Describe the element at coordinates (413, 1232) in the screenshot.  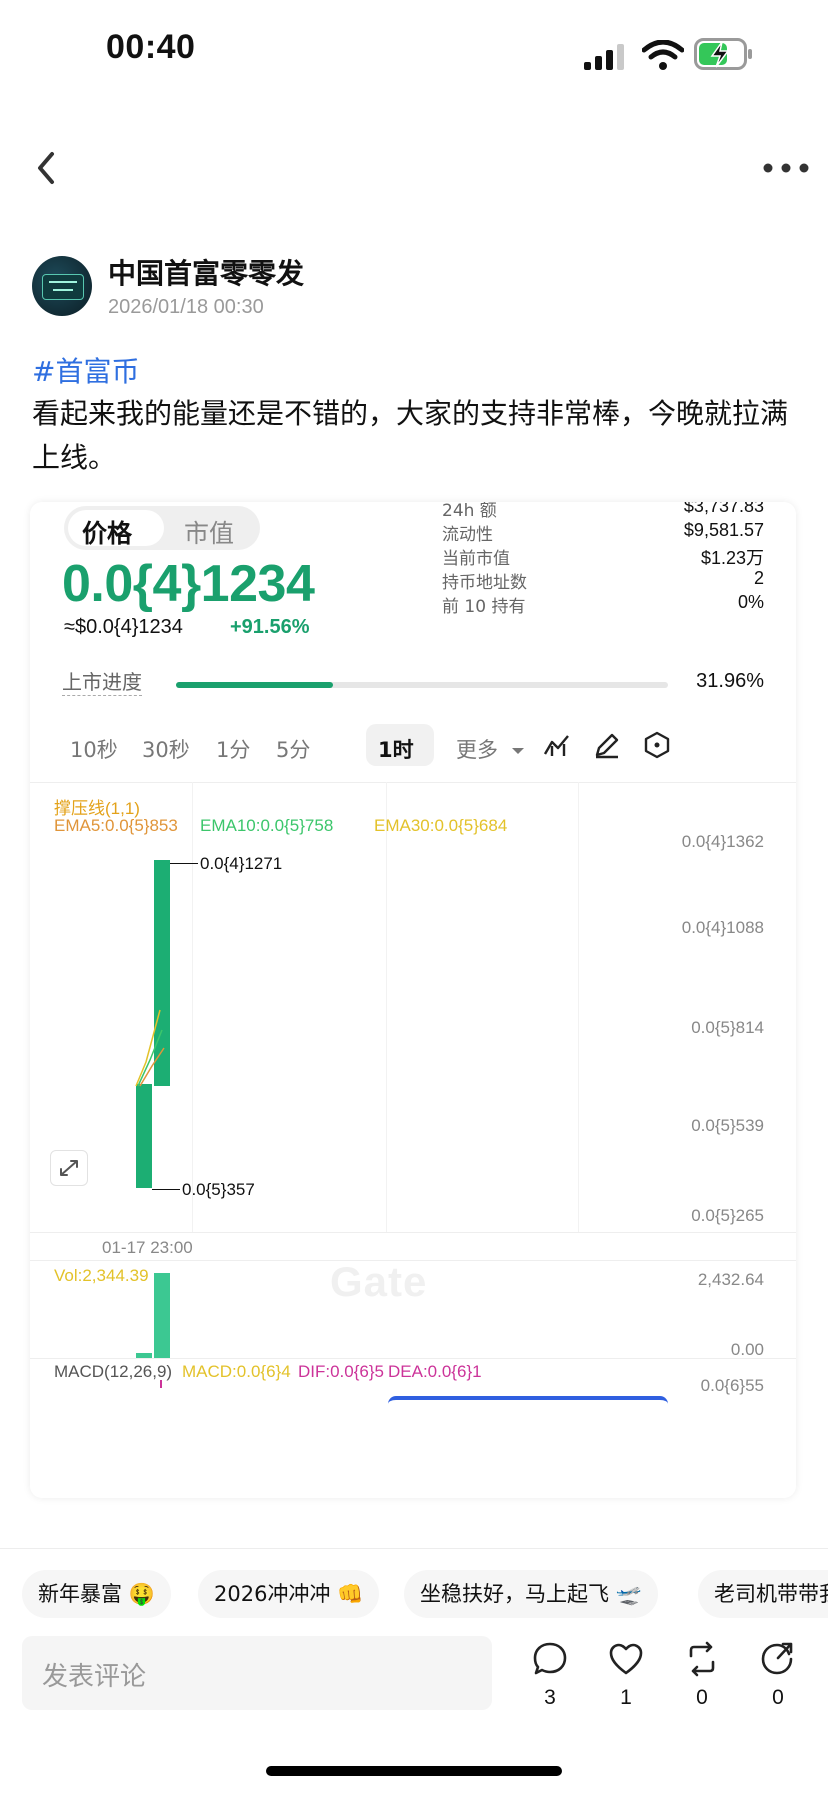
I see `chart-bottom-divider` at that location.